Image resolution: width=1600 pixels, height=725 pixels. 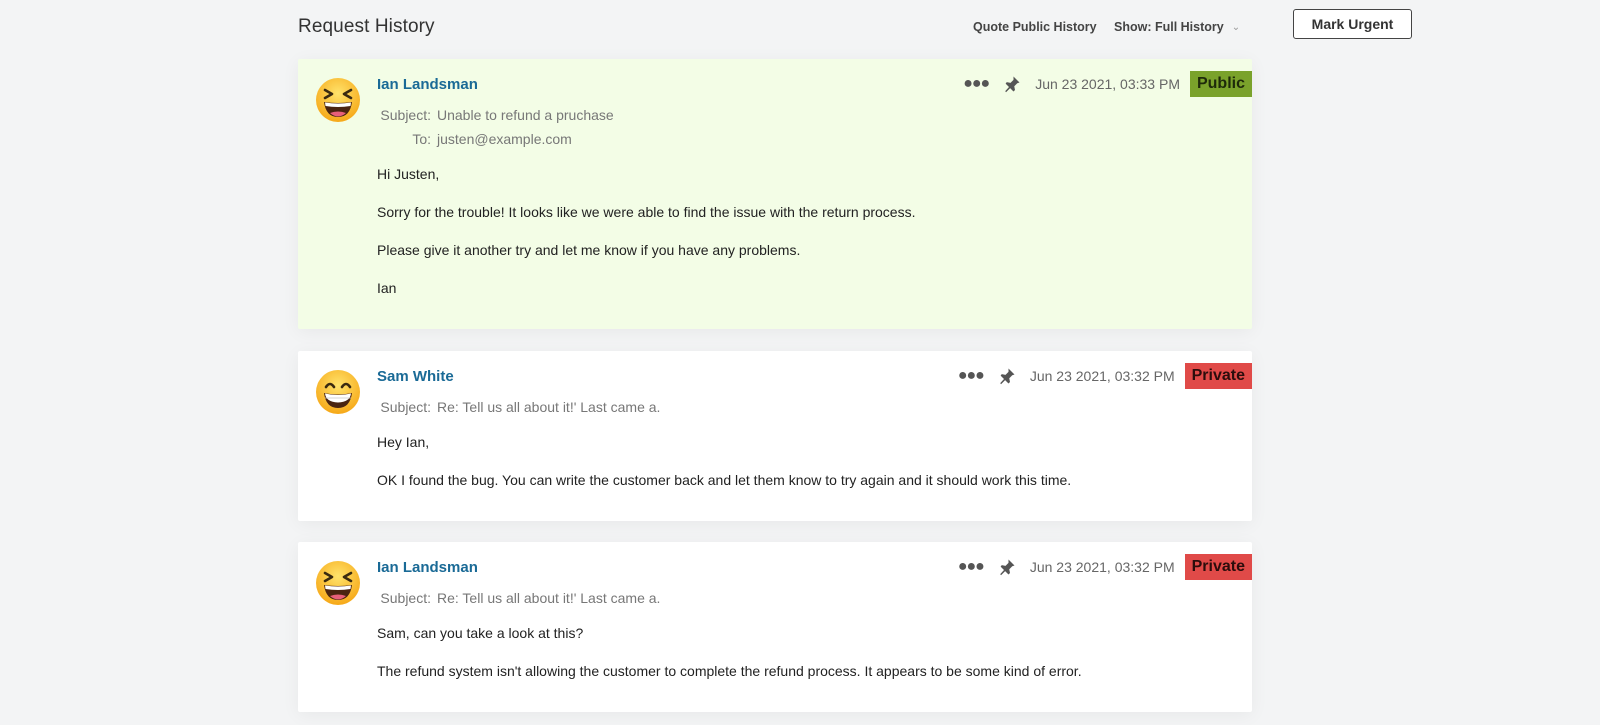 I want to click on mark-urgent-button: Mark Urgent, so click(x=1352, y=24).